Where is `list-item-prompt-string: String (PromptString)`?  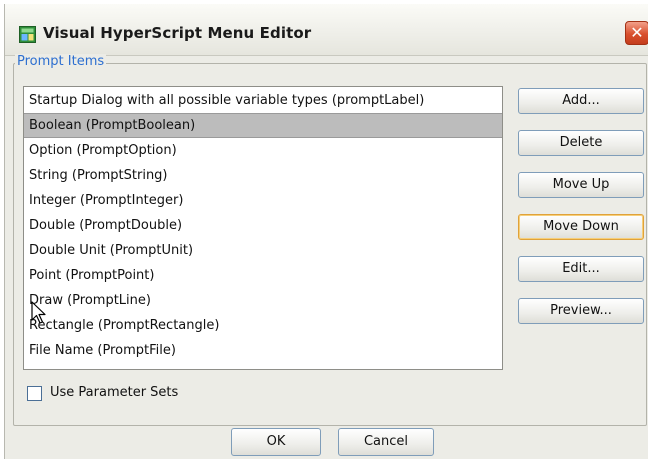
list-item-prompt-string: String (PromptString) is located at coordinates (263, 175).